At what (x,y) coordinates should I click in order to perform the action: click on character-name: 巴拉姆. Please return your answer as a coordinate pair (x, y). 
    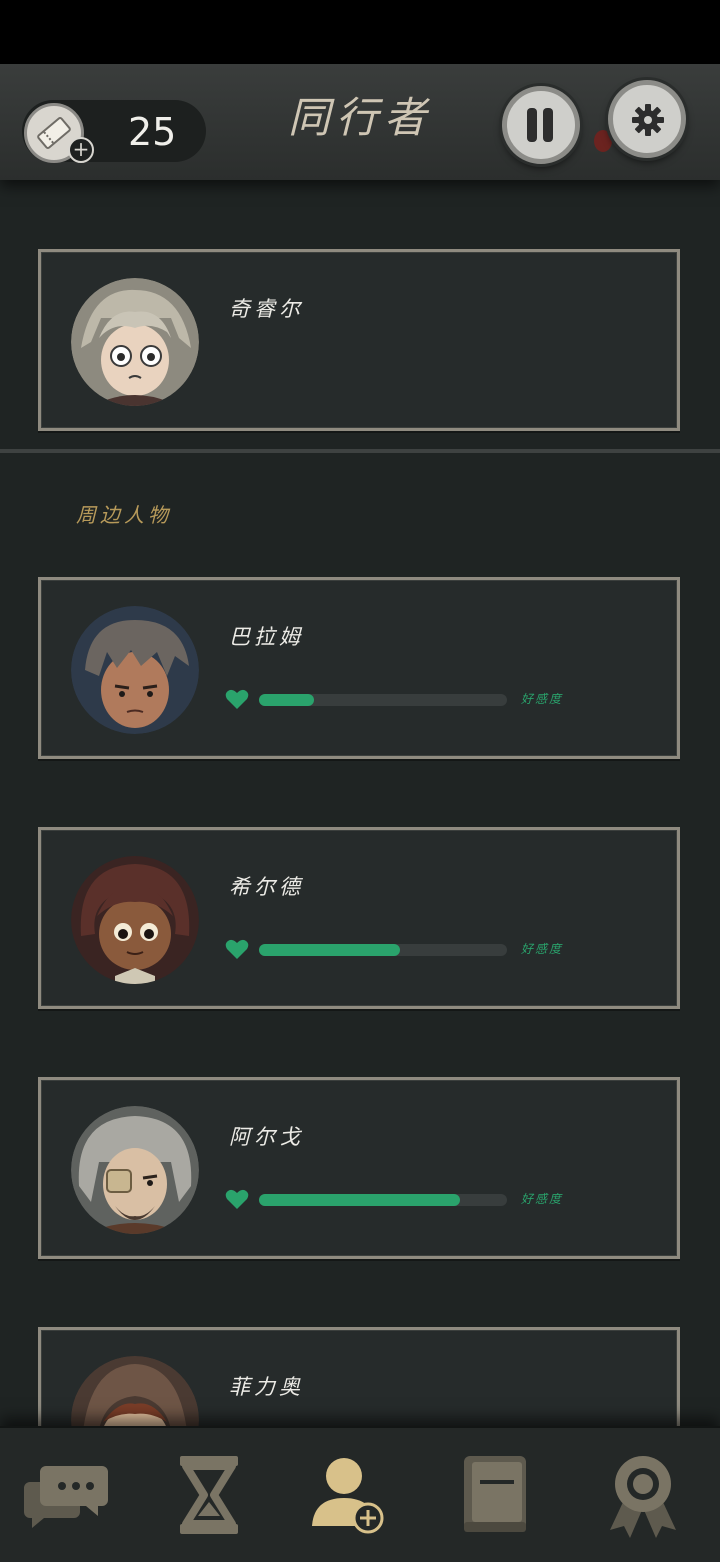
    Looking at the image, I should click on (266, 637).